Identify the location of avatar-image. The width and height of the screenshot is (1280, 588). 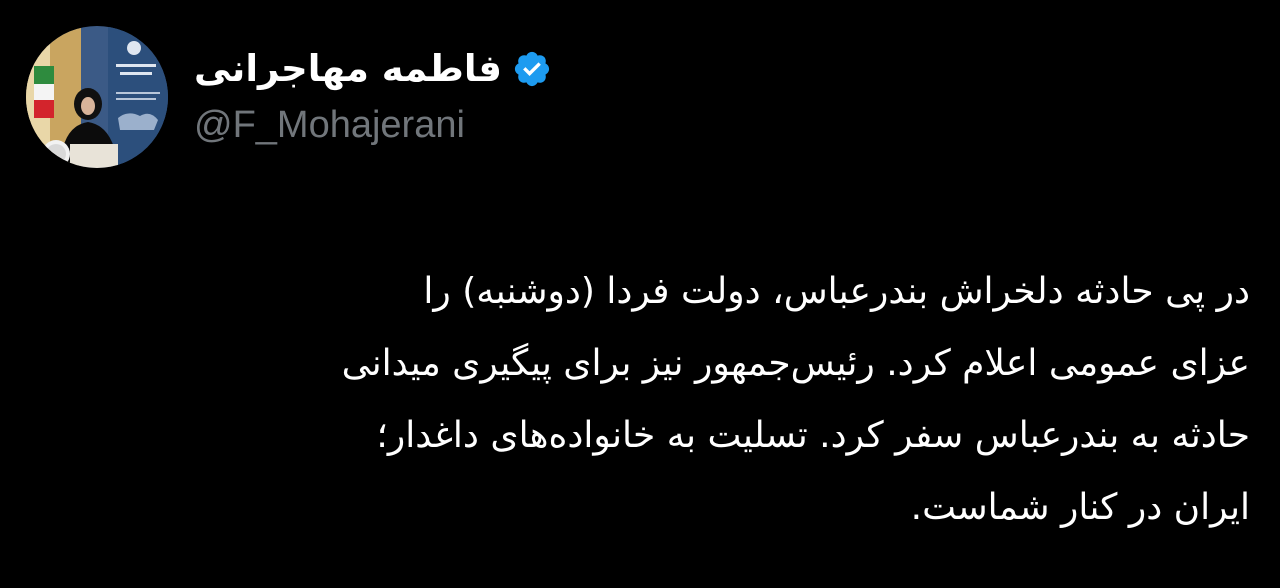
(97, 97).